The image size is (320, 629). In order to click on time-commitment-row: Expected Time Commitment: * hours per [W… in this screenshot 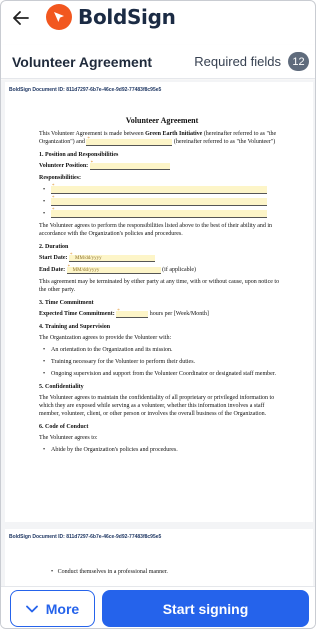, I will do `click(162, 313)`.